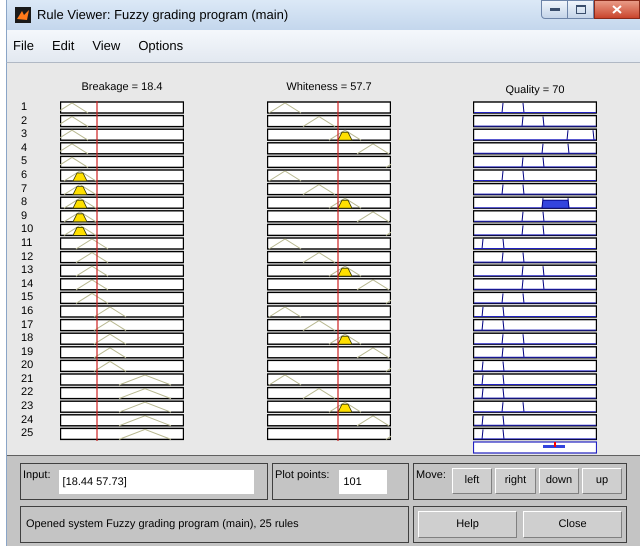 The width and height of the screenshot is (640, 546). Describe the element at coordinates (602, 481) in the screenshot. I see `move-button: up` at that location.